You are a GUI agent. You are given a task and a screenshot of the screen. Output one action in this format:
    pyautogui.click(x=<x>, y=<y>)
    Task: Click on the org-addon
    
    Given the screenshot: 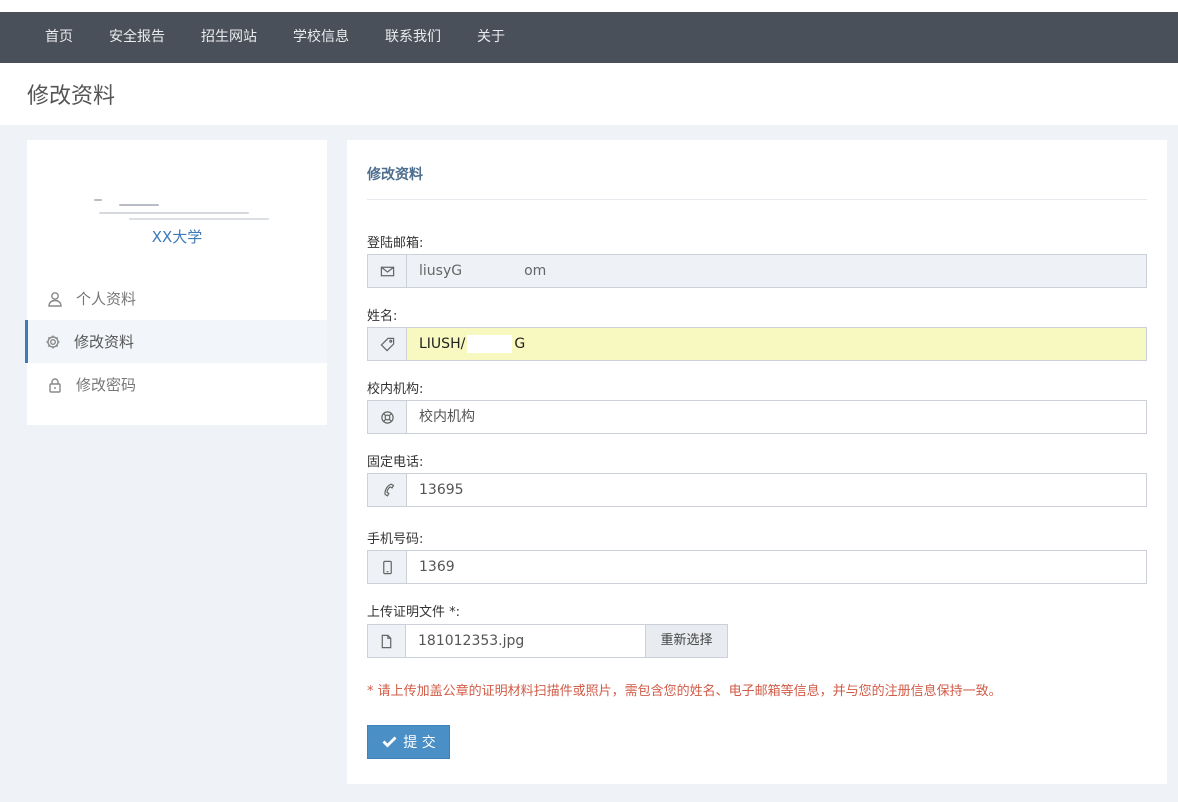 What is the action you would take?
    pyautogui.click(x=387, y=417)
    